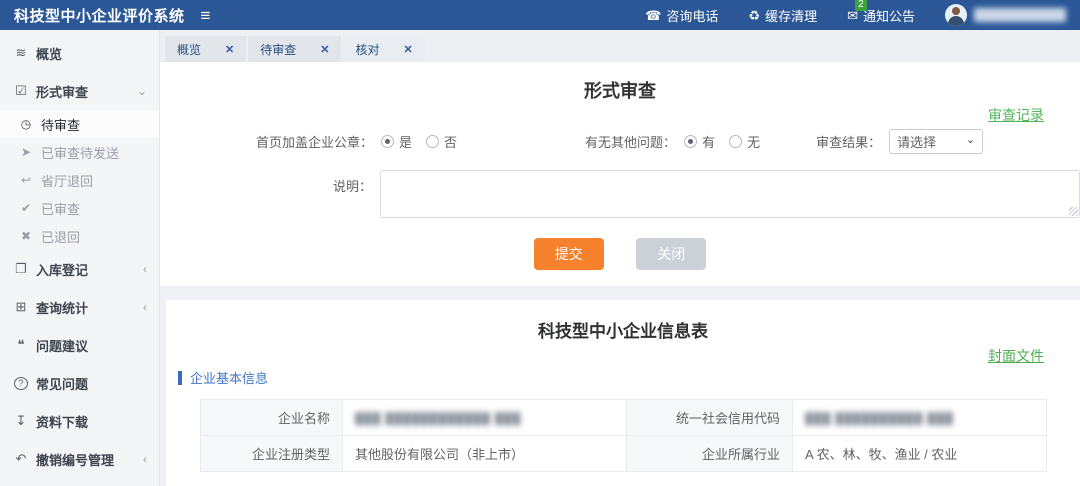 The width and height of the screenshot is (1080, 486). Describe the element at coordinates (1016, 356) in the screenshot. I see `cover-file-link: 封面文件` at that location.